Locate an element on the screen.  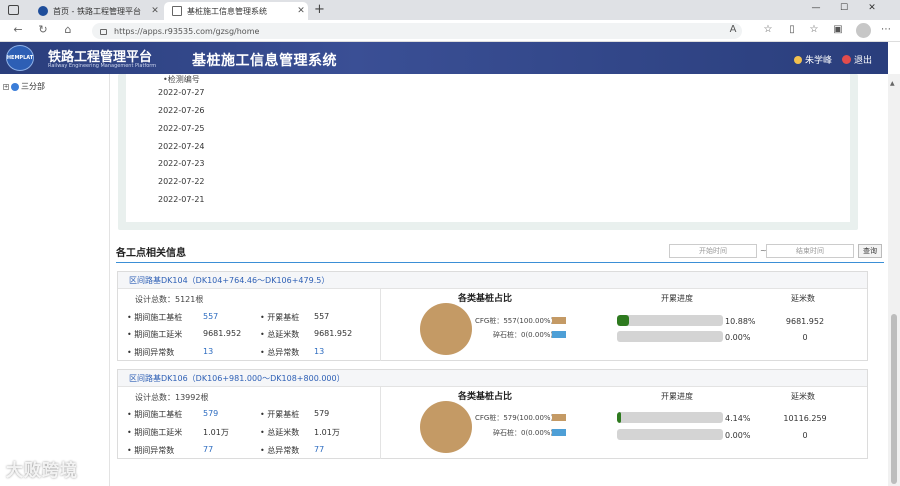
section-divider is located at coordinates (500, 262).